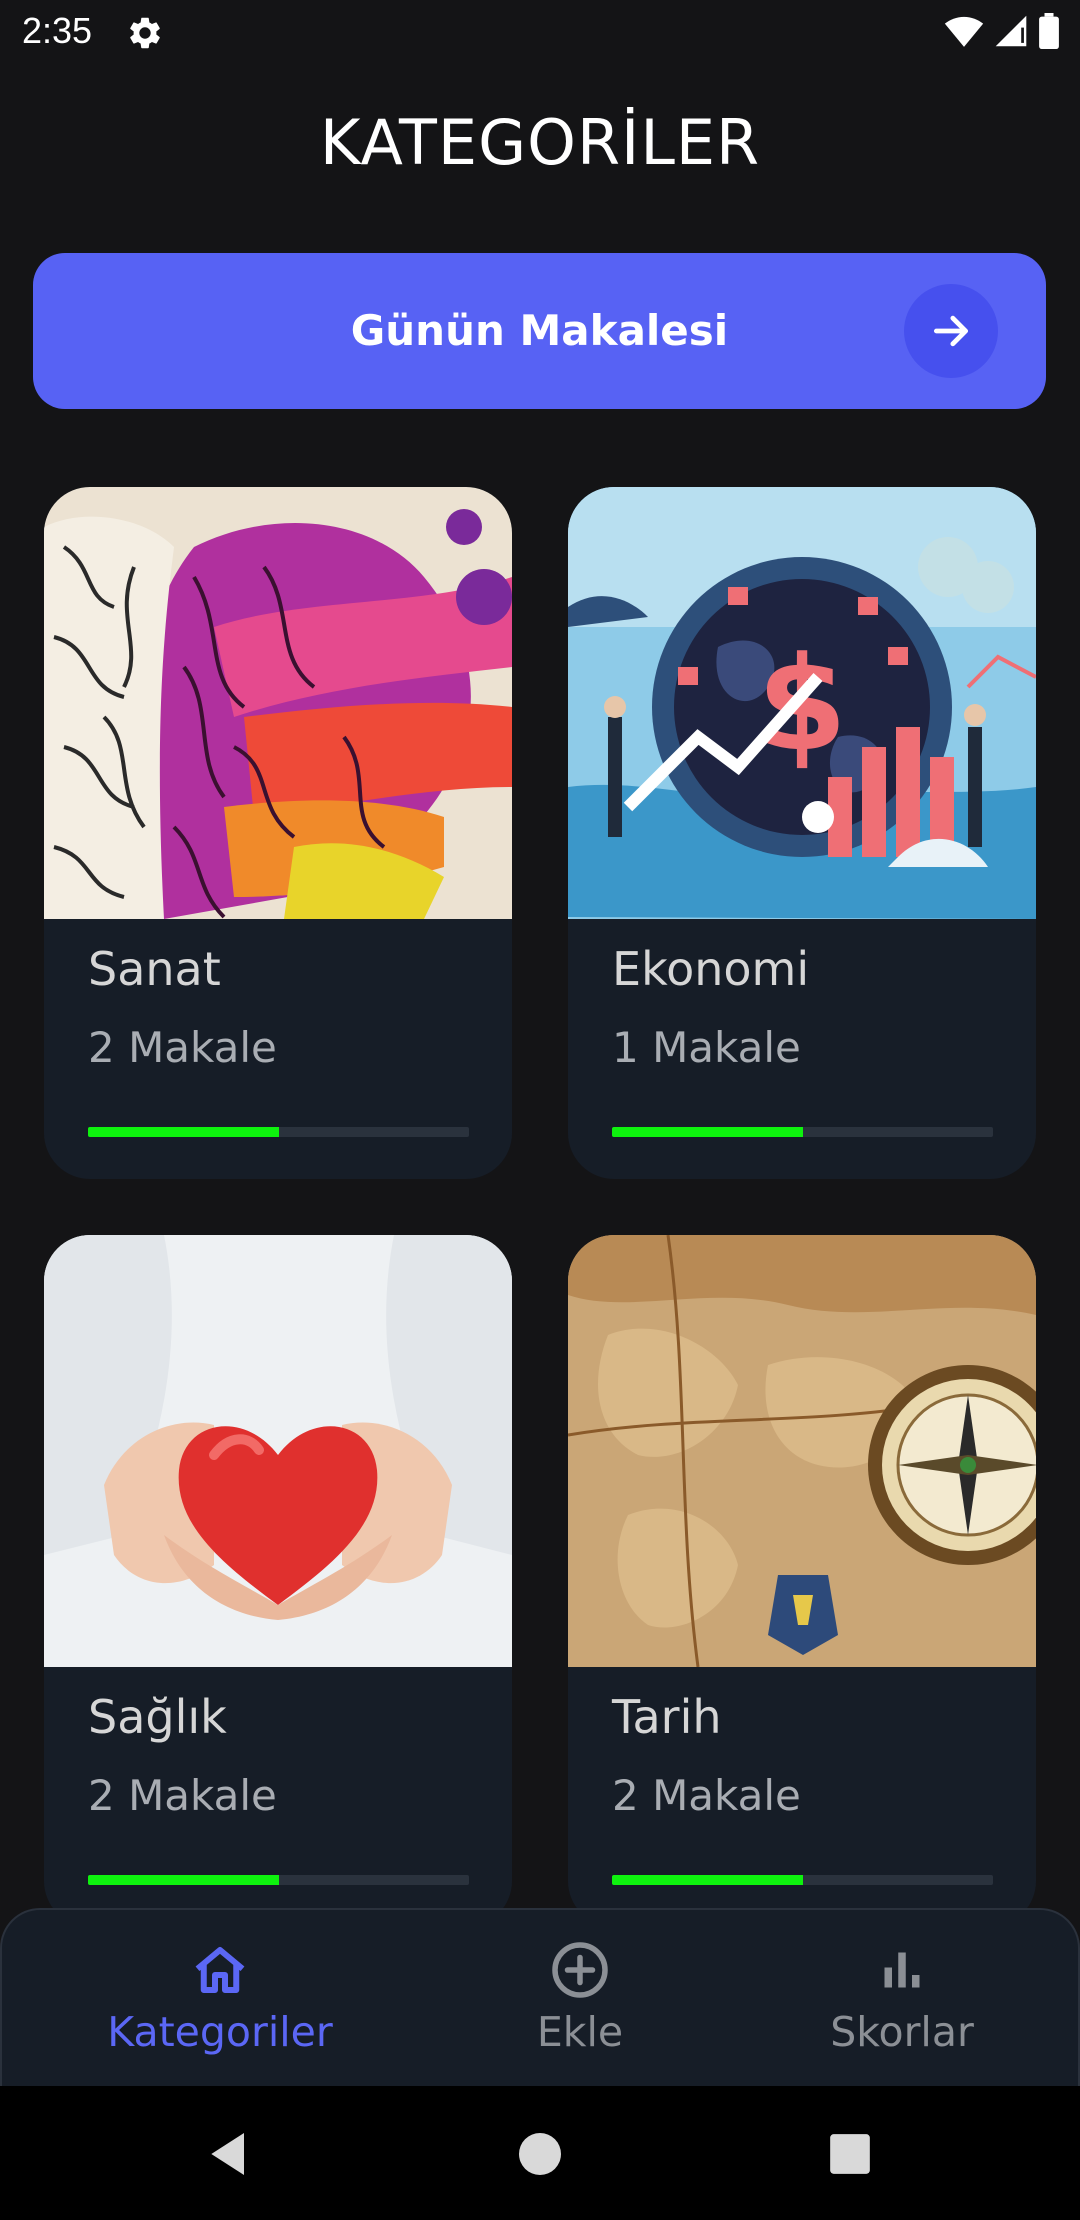  I want to click on status-bar: 2:35, so click(540, 33).